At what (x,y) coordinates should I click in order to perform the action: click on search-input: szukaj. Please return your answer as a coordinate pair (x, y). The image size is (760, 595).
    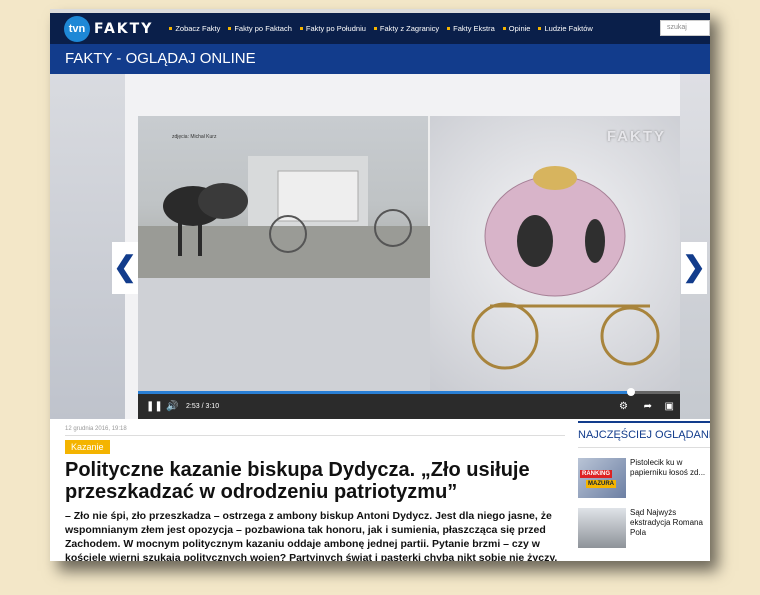
    Looking at the image, I should click on (685, 28).